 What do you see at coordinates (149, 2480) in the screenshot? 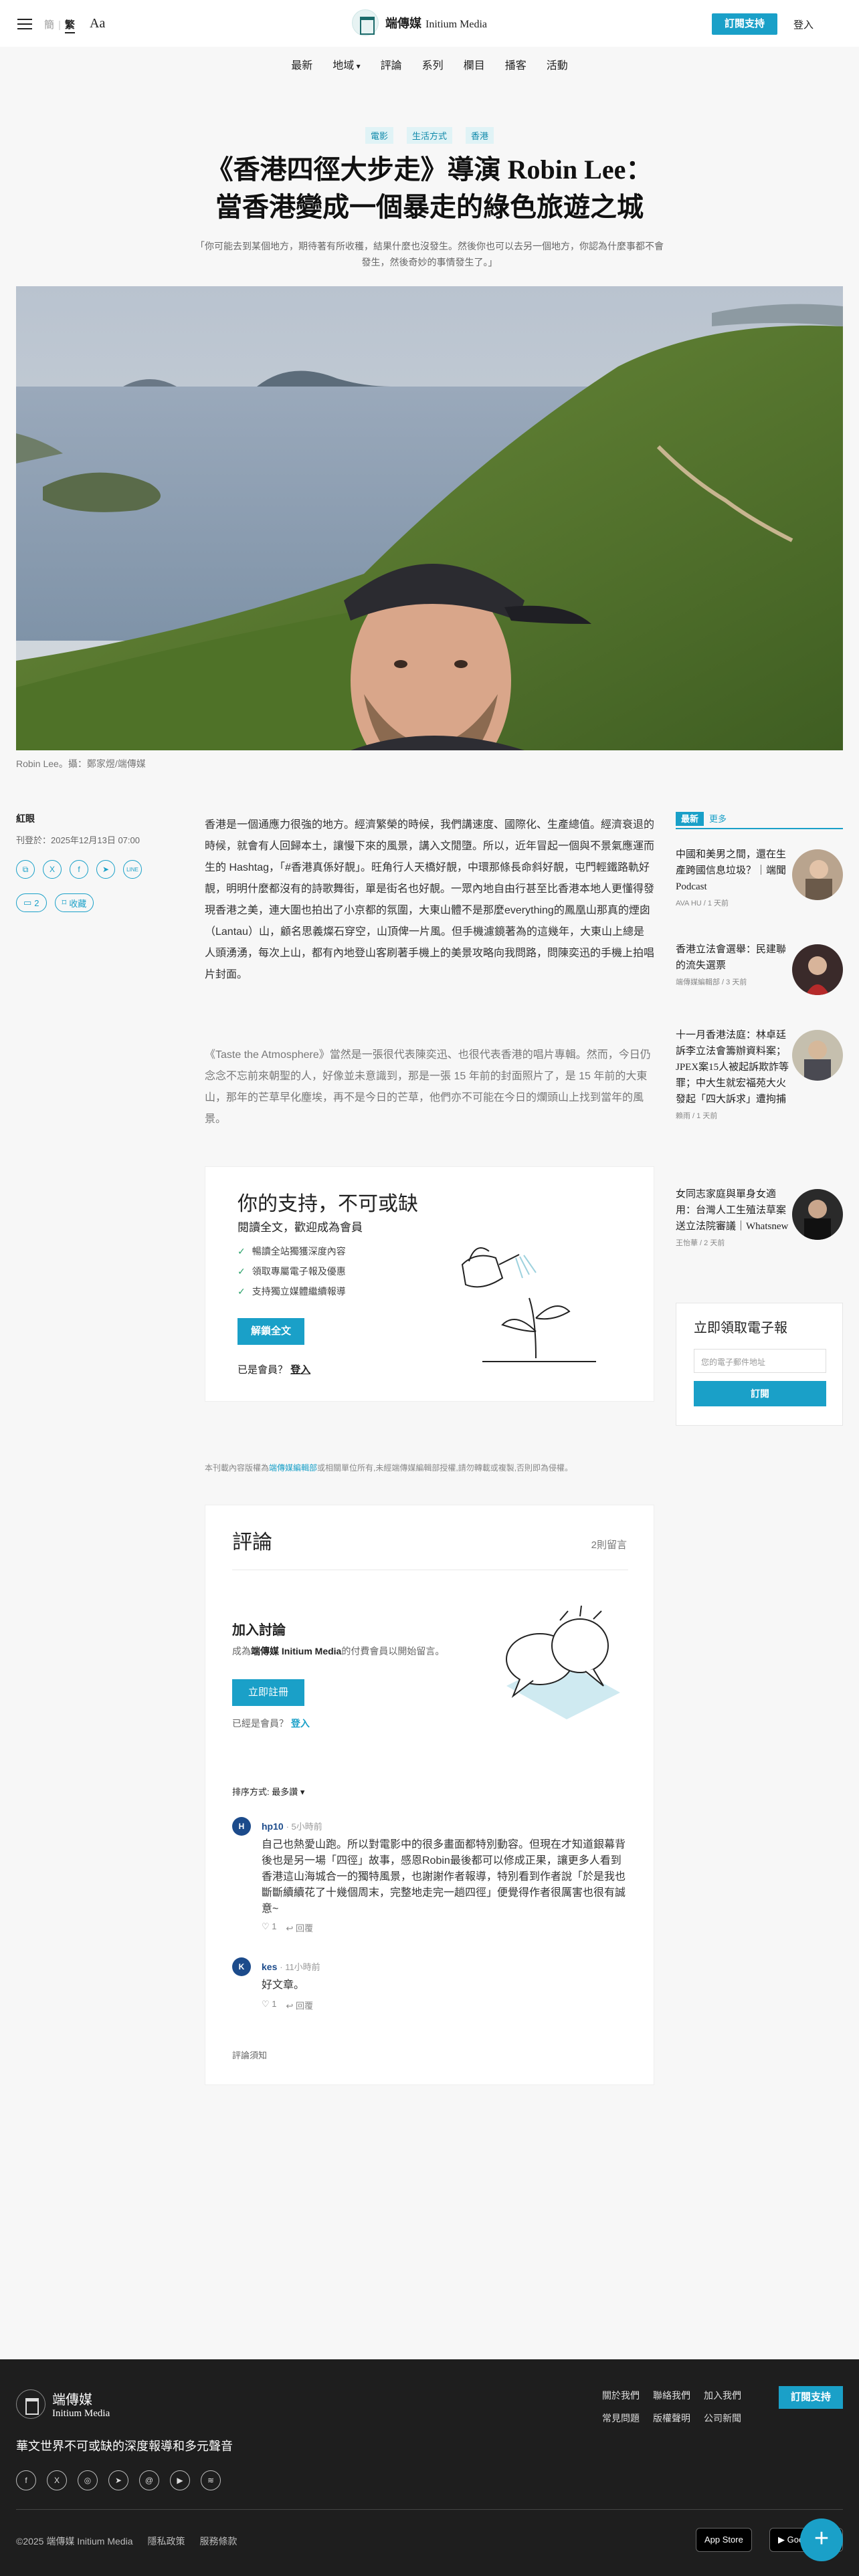
I see `threads-icon: @` at bounding box center [149, 2480].